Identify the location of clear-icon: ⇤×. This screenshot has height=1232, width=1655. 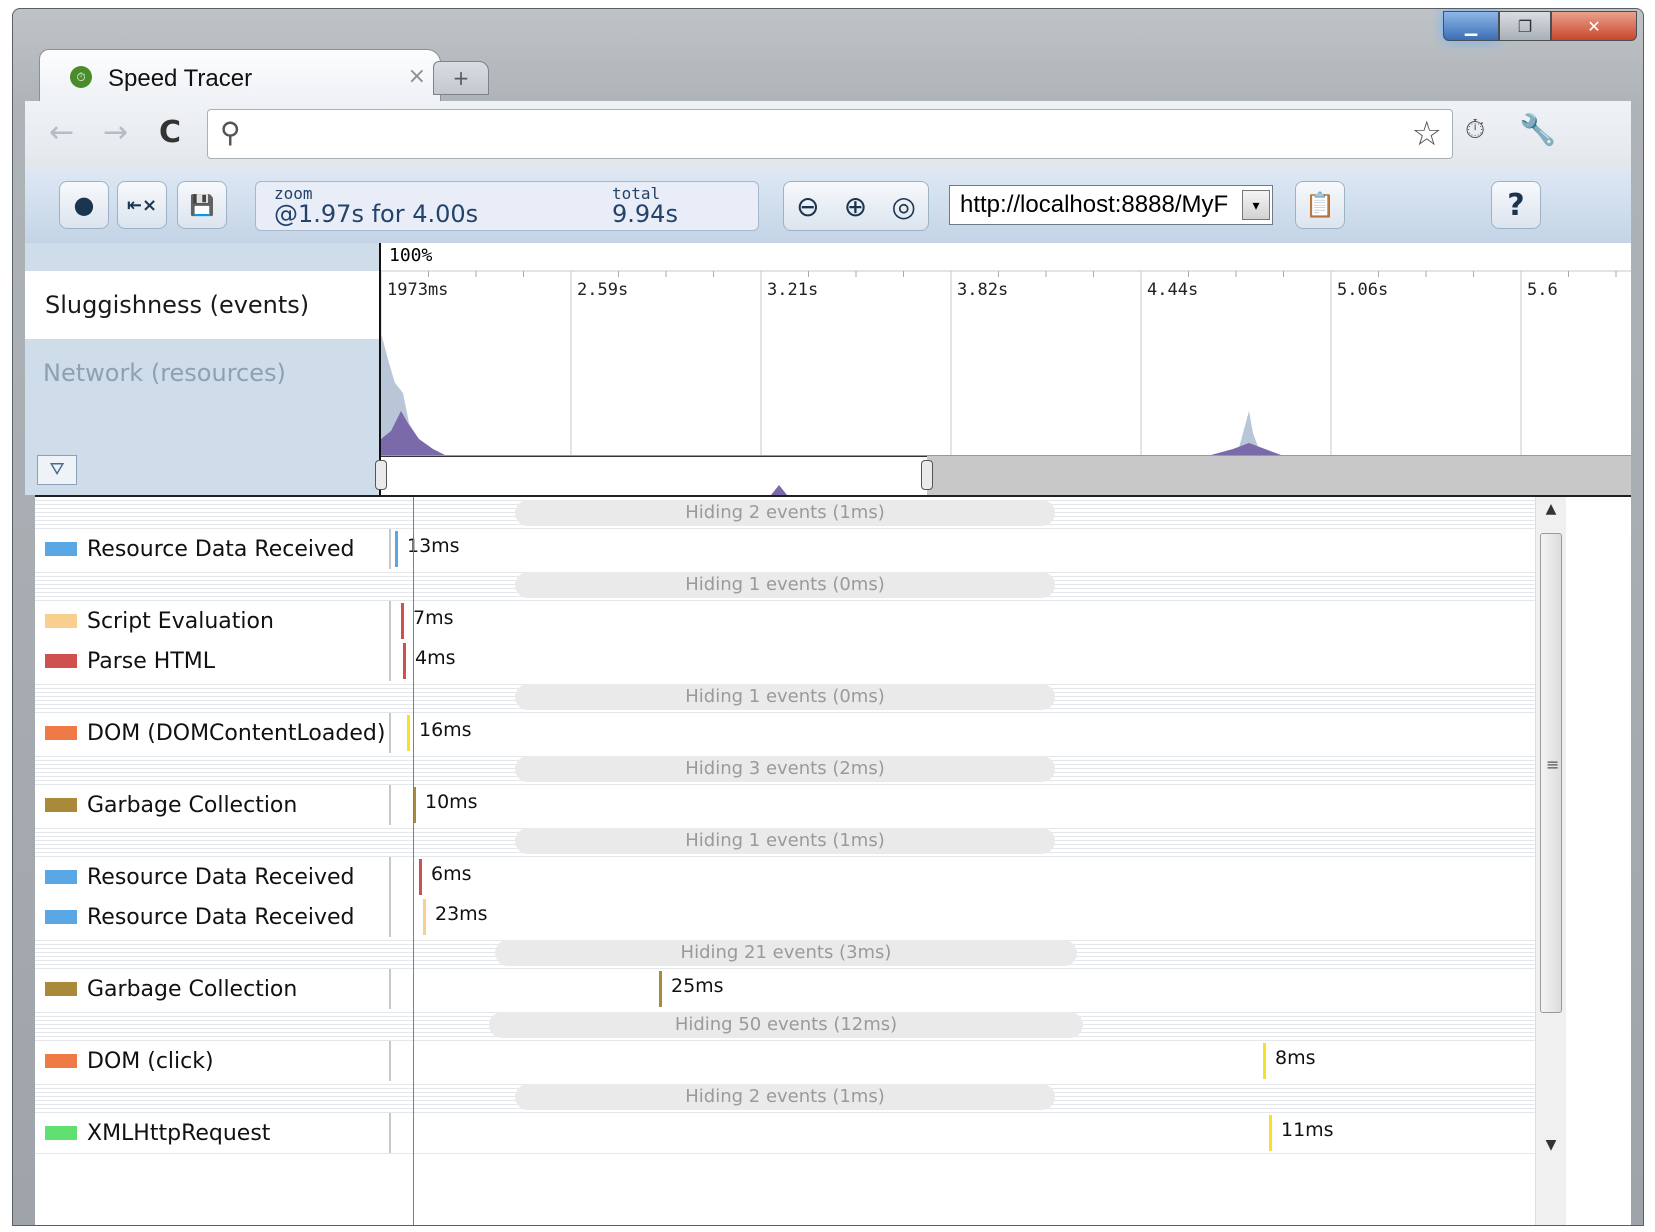
(142, 205).